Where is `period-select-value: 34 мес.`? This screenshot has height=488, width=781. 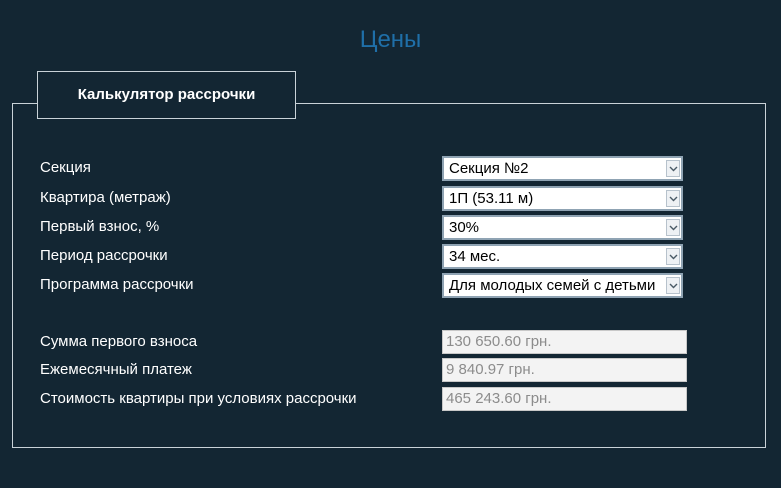 period-select-value: 34 мес. is located at coordinates (475, 256).